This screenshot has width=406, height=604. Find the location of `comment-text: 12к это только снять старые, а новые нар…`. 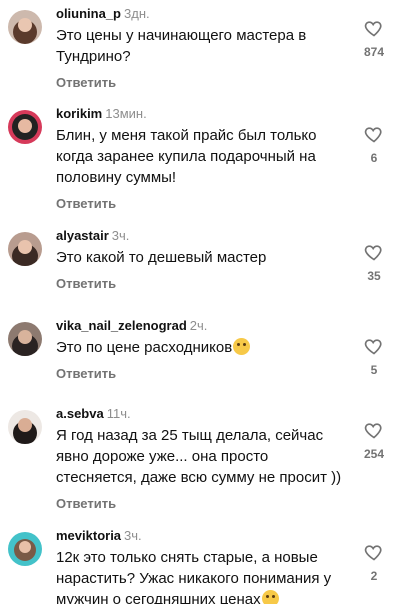

comment-text: 12к это только снять старые, а новые нар… is located at coordinates (200, 575).